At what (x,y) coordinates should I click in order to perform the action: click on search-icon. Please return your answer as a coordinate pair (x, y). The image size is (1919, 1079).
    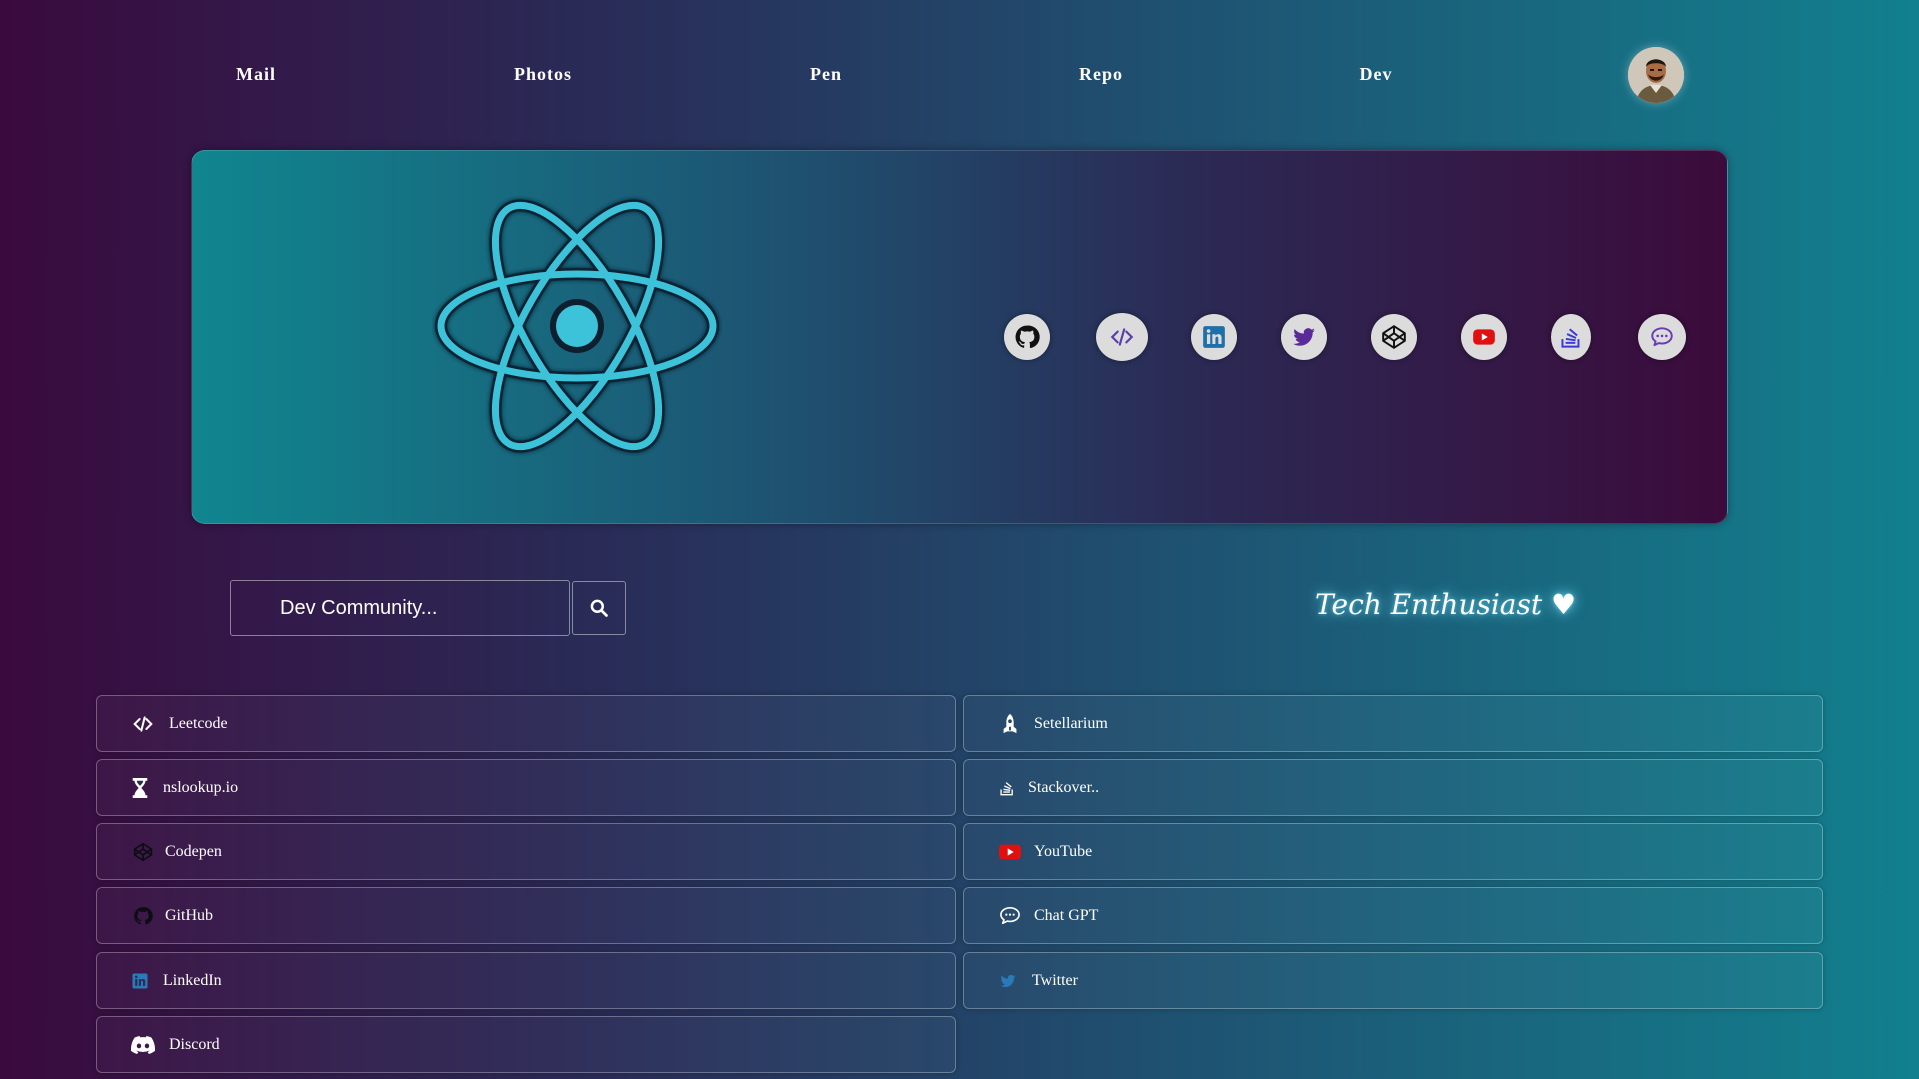
    Looking at the image, I should click on (599, 608).